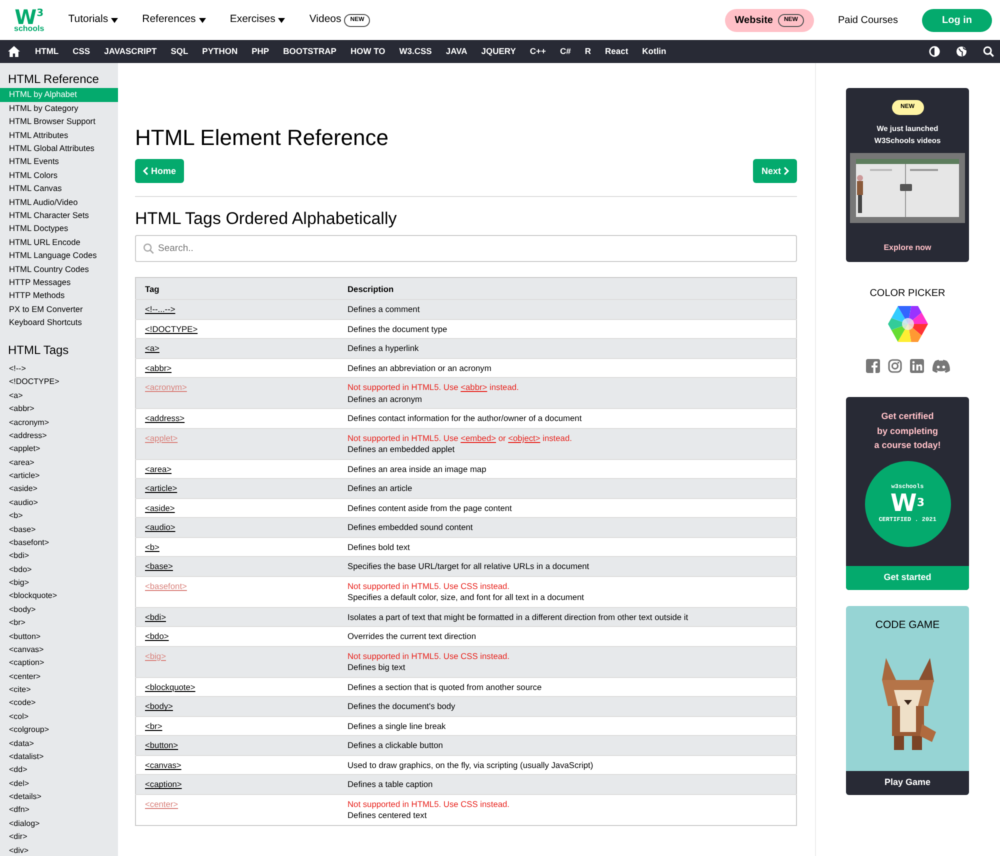 The height and width of the screenshot is (856, 1000). Describe the element at coordinates (59, 703) in the screenshot. I see `sidebar-link: <code>` at that location.